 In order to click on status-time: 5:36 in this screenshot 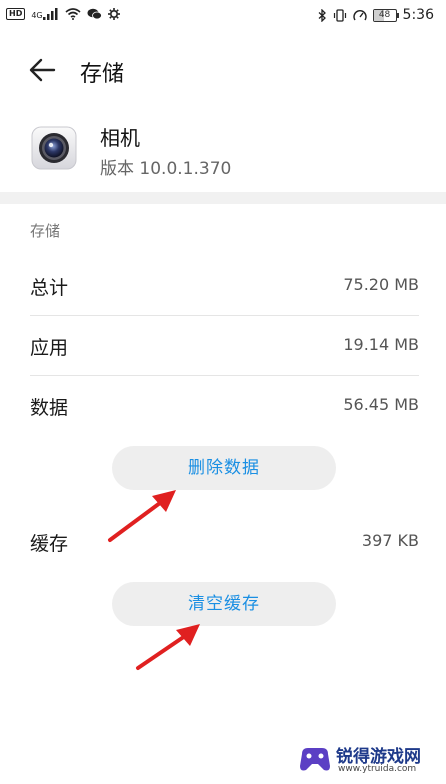, I will do `click(418, 15)`.